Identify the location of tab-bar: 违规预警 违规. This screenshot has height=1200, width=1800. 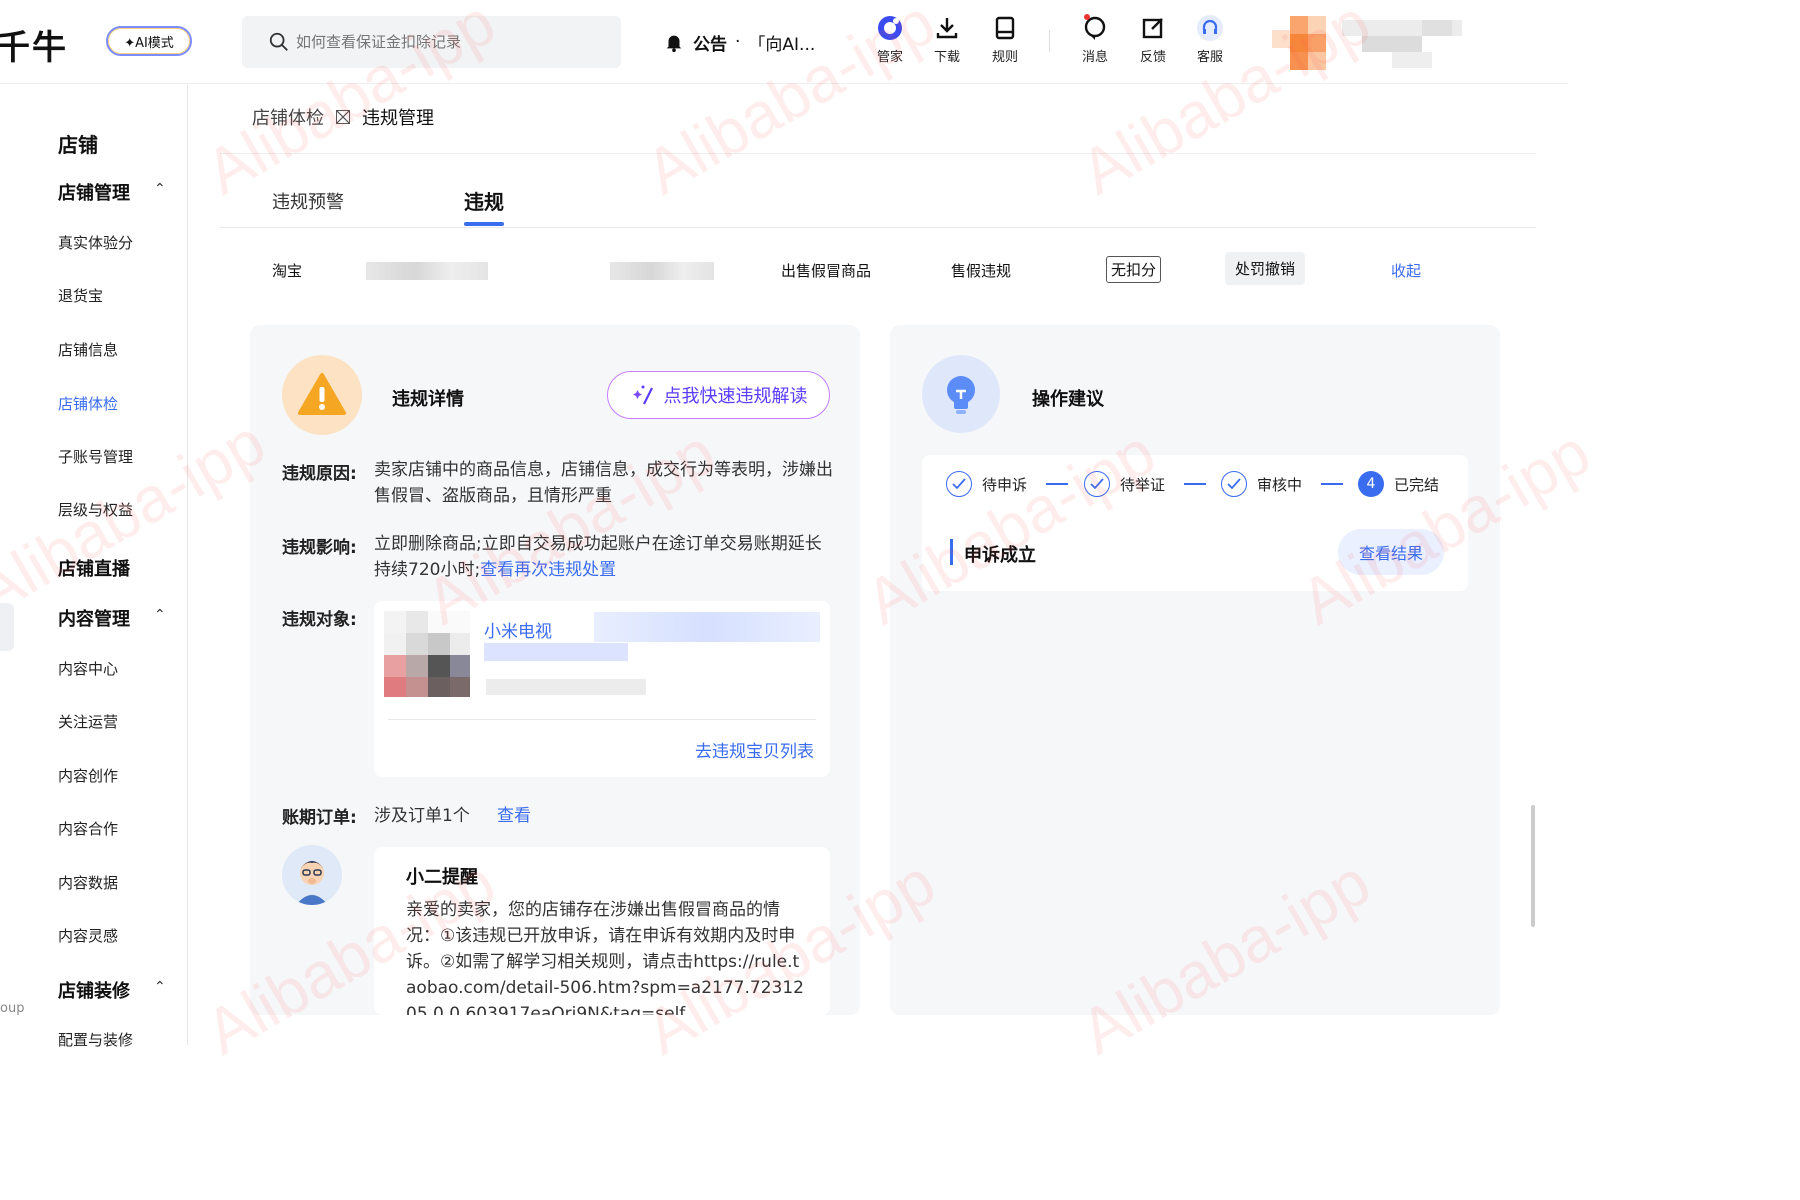
(878, 199).